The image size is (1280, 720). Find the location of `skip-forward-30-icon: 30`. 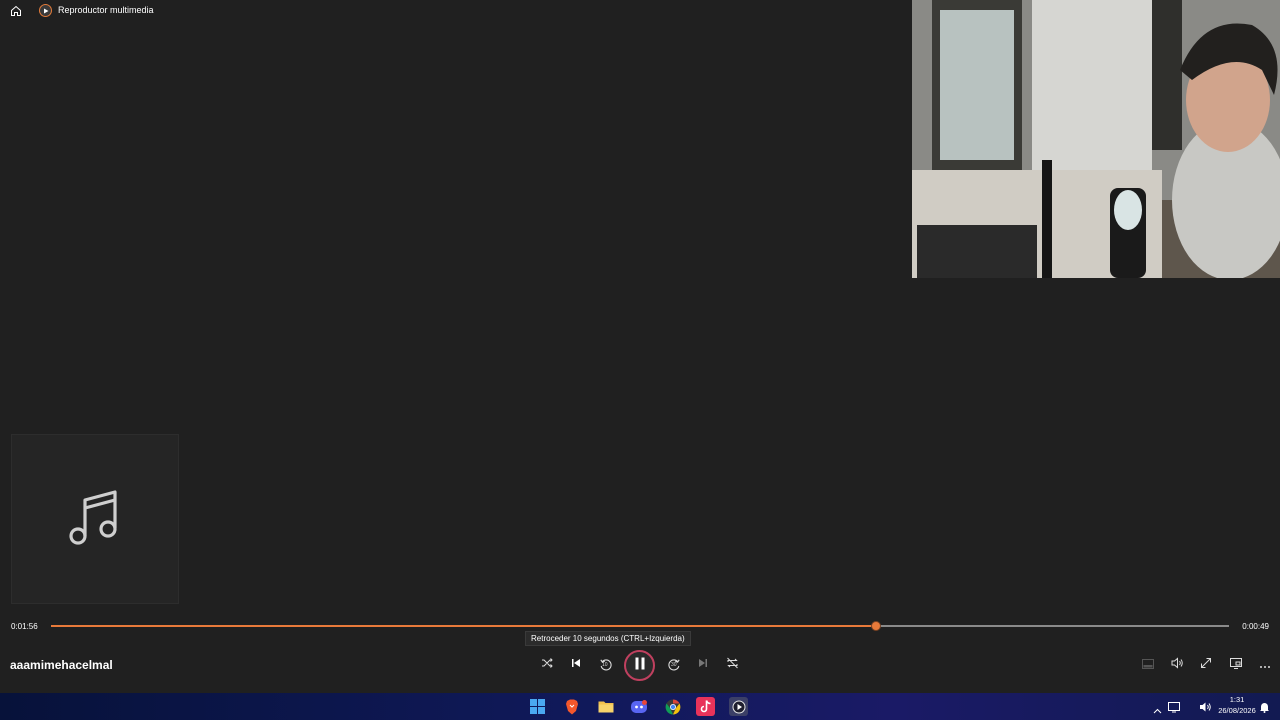

skip-forward-30-icon: 30 is located at coordinates (674, 665).